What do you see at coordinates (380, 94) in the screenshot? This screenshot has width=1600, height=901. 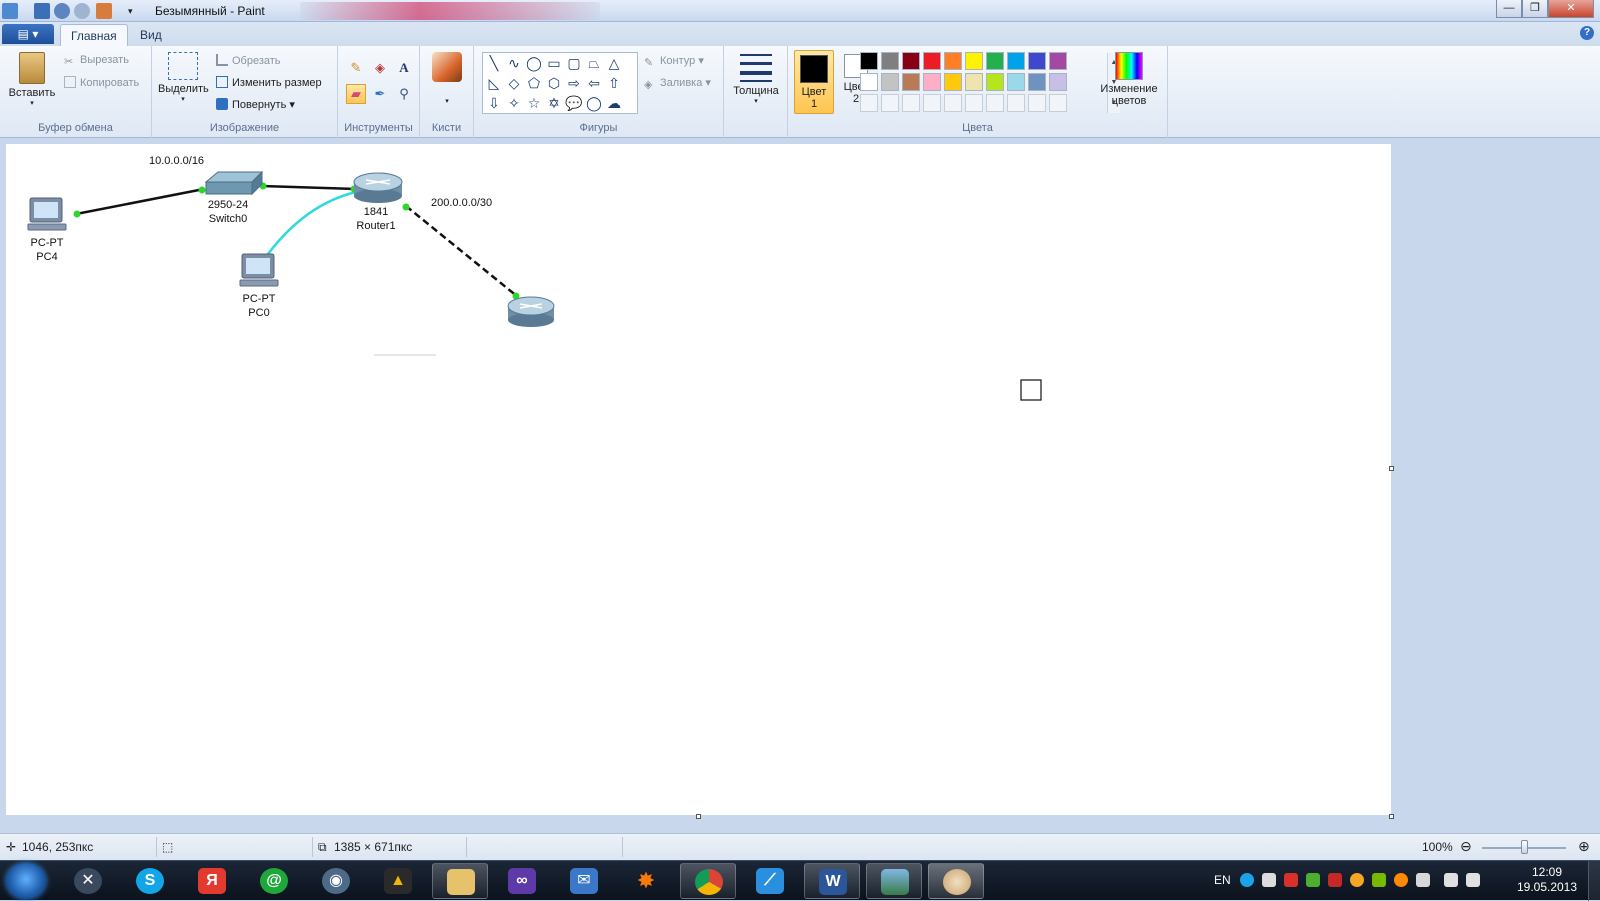 I see `color-picker-icon: ✒` at bounding box center [380, 94].